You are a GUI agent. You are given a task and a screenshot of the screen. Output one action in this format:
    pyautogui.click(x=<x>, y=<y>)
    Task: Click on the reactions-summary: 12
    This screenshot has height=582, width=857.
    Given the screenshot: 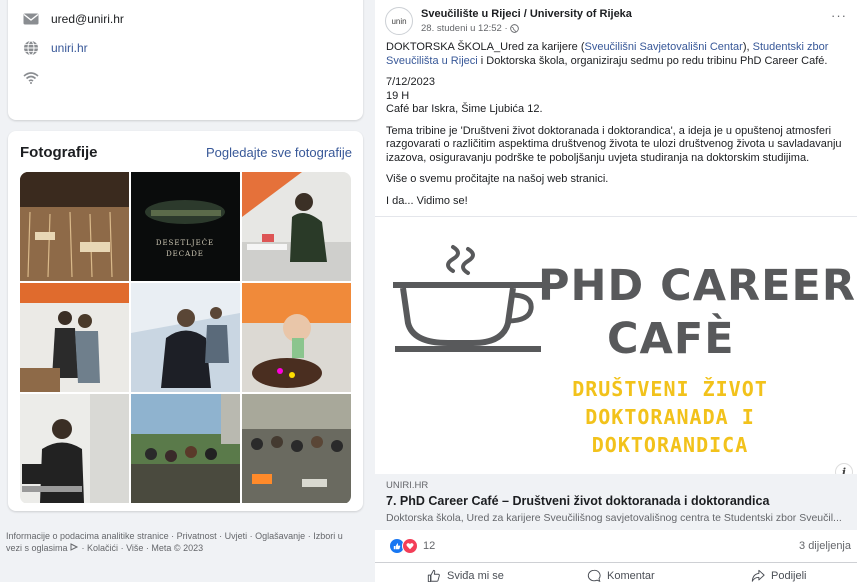 What is the action you would take?
    pyautogui.click(x=412, y=546)
    